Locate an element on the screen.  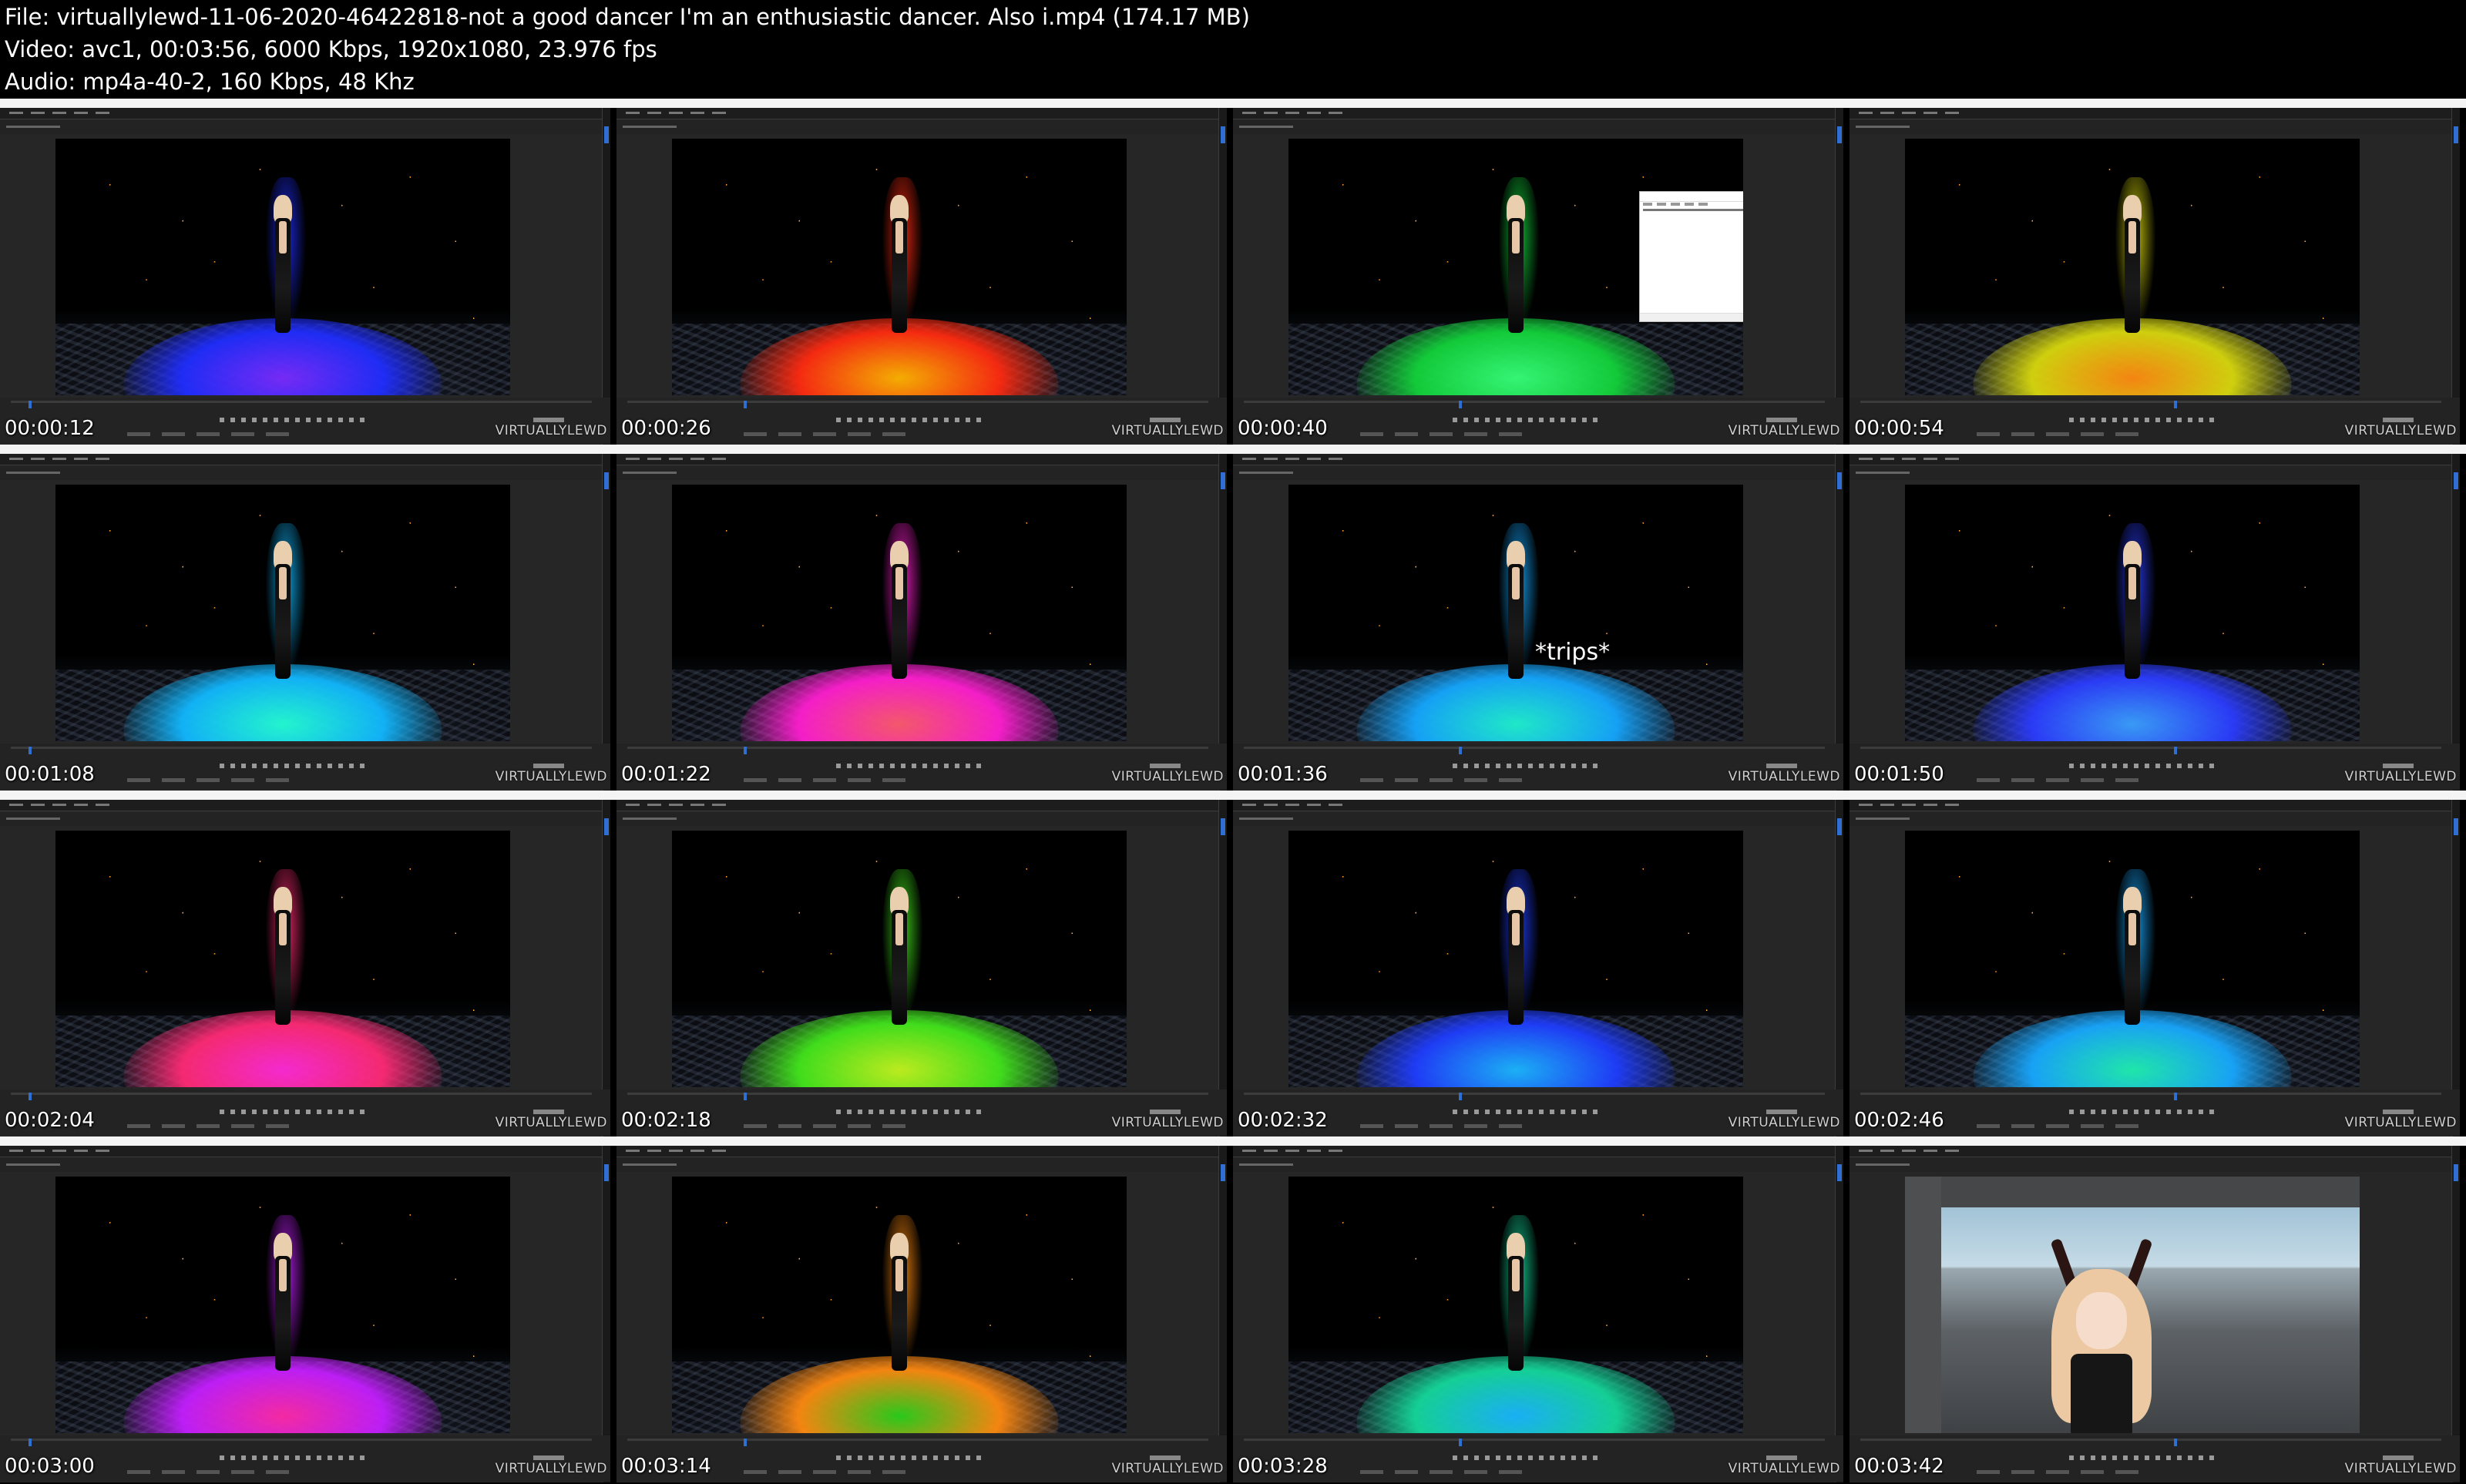
thumbnail-tile: 00:02:04 VIRTUALLYLEWD is located at coordinates (305, 968).